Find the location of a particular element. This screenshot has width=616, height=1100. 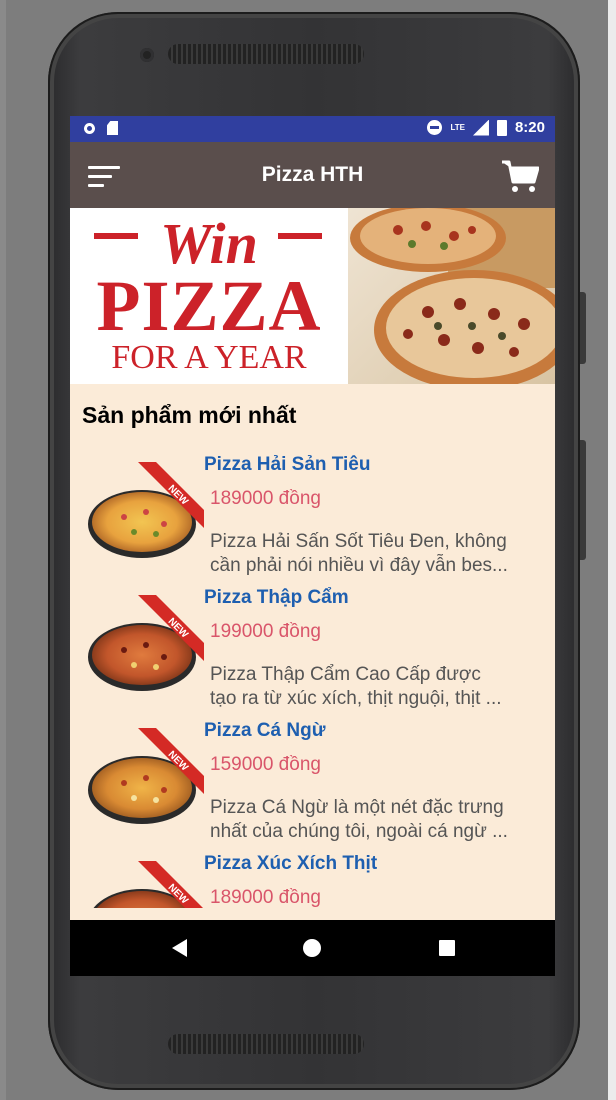

section-title: Sản phẩm mới nhất is located at coordinates (189, 415).